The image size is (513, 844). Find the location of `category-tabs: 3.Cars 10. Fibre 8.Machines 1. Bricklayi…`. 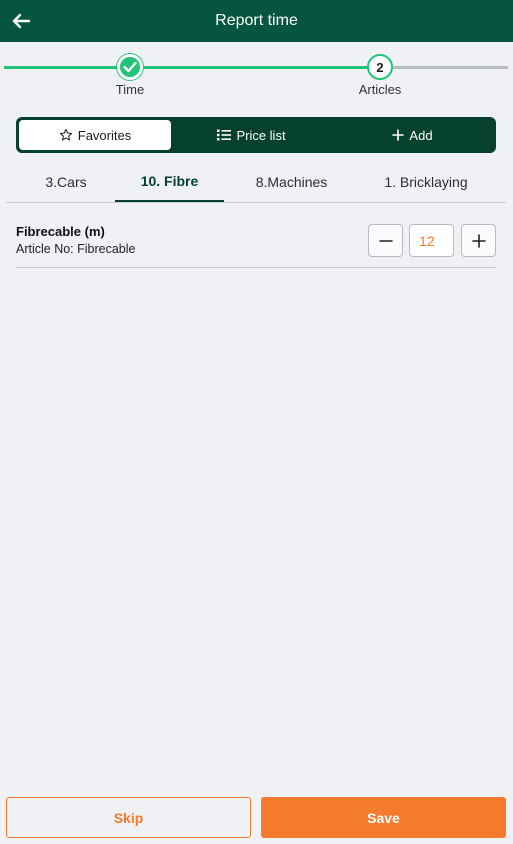

category-tabs: 3.Cars 10. Fibre 8.Machines 1. Bricklayi… is located at coordinates (256, 182).